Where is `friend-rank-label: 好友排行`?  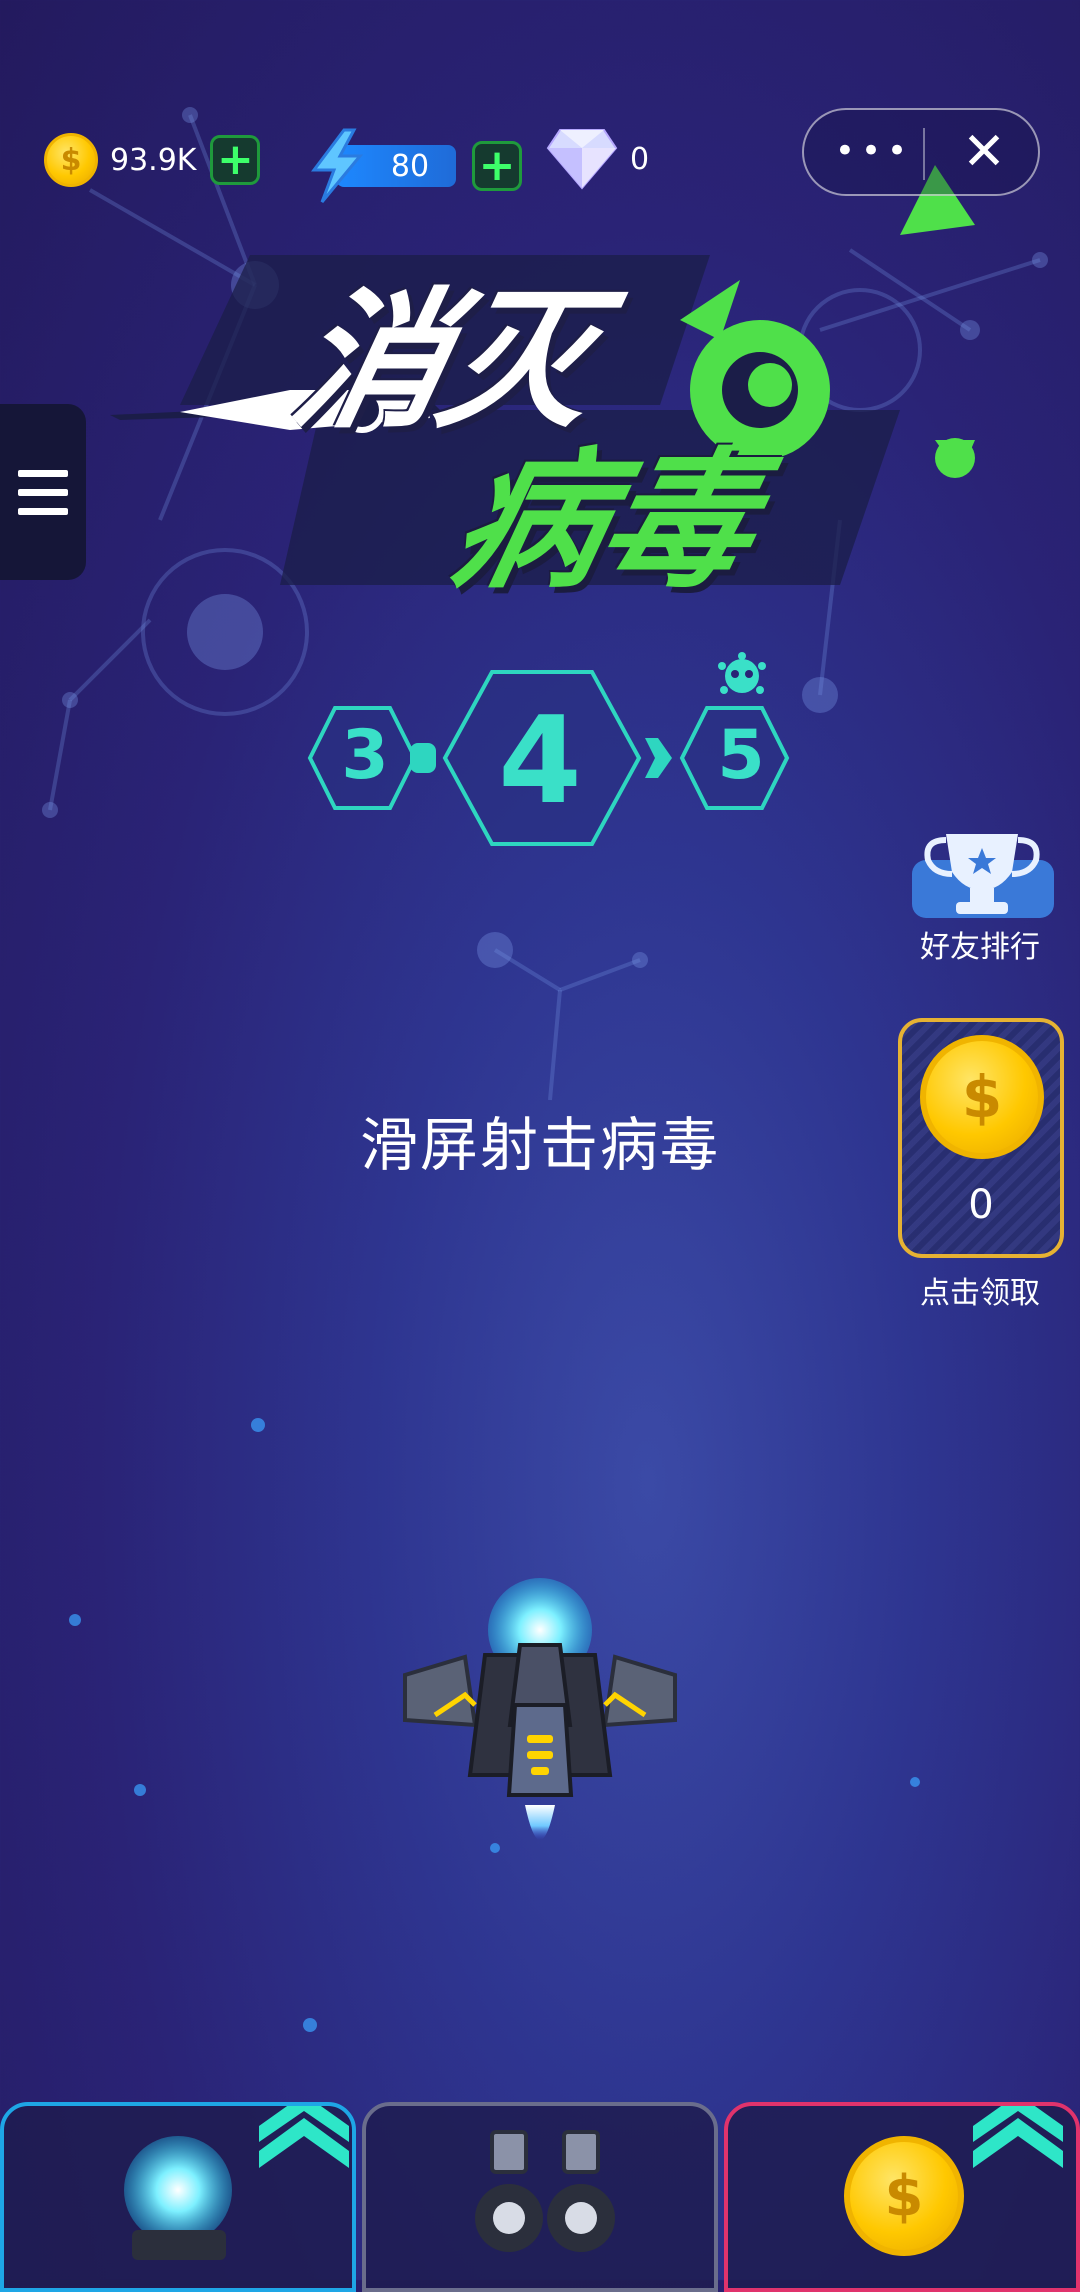
friend-rank-label: 好友排行 is located at coordinates (980, 947).